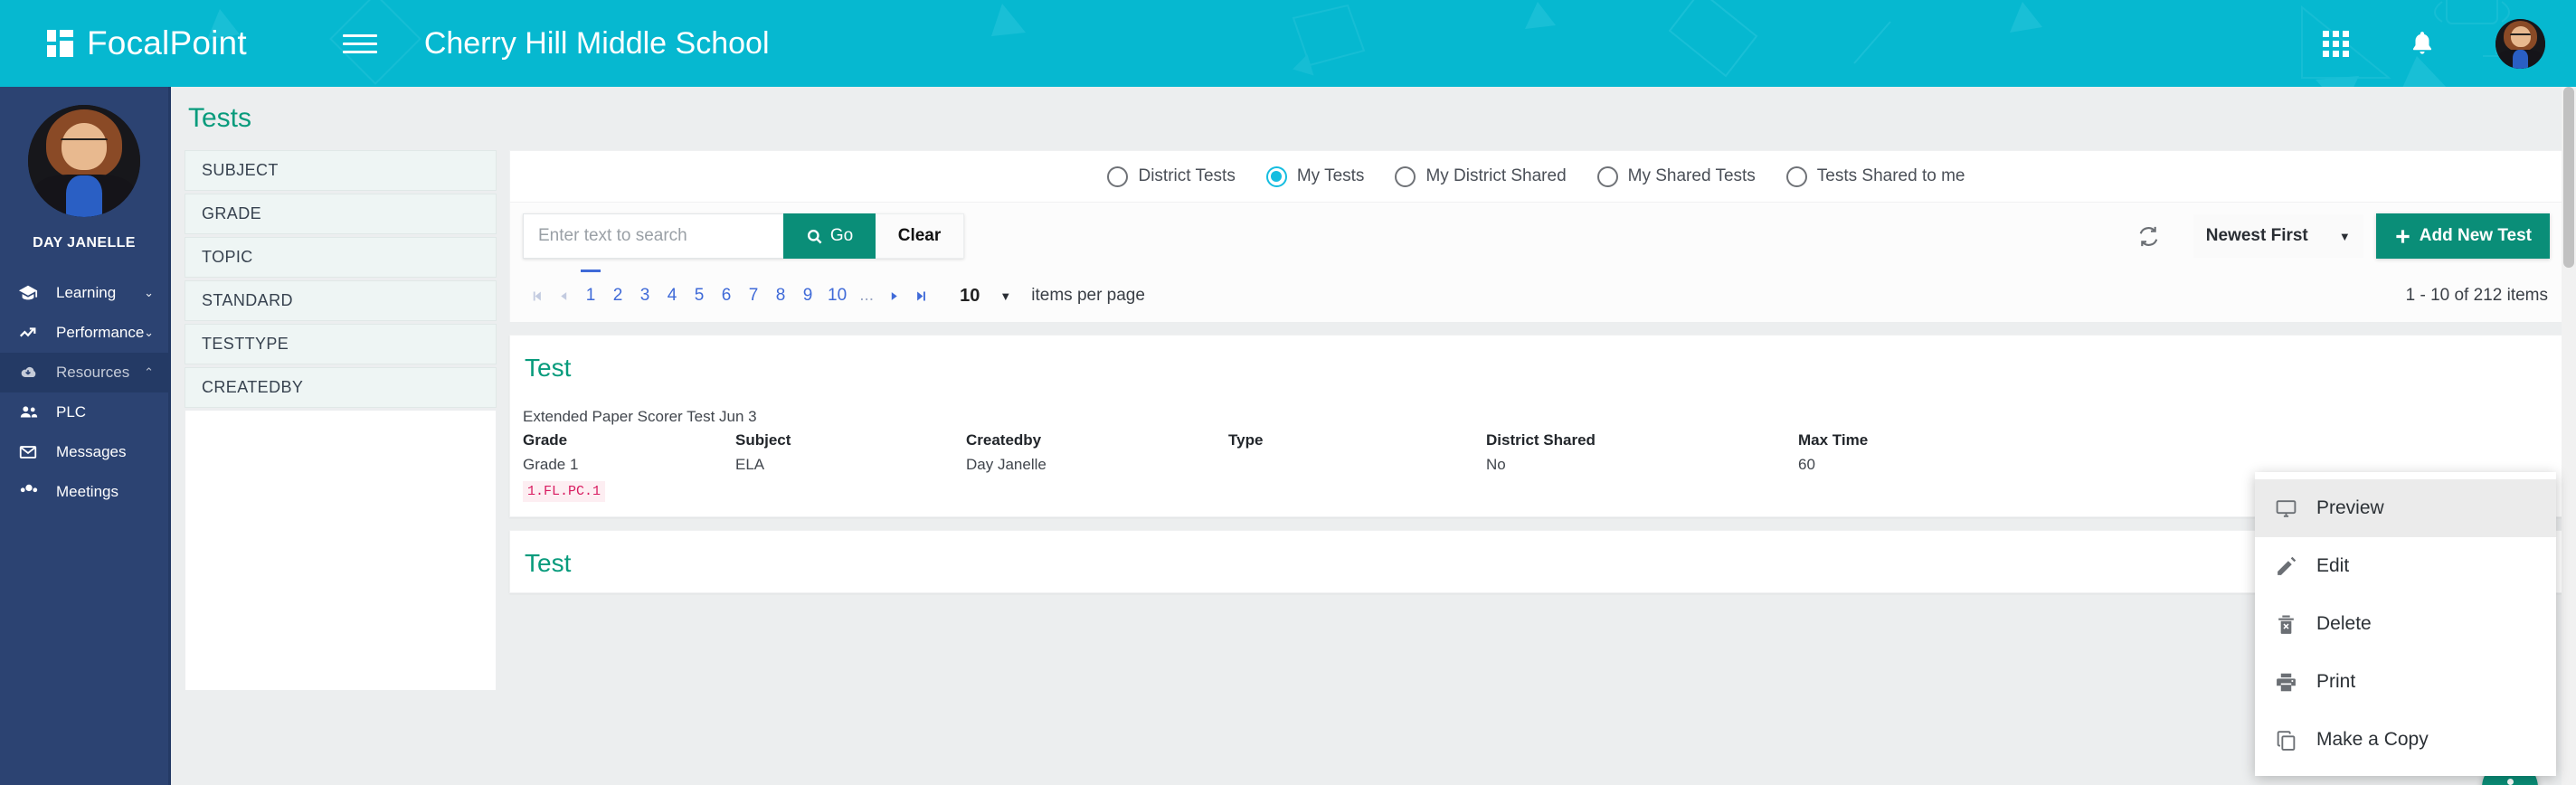 The height and width of the screenshot is (785, 2576). Describe the element at coordinates (1187, 175) in the screenshot. I see `radio-label: District Tests` at that location.